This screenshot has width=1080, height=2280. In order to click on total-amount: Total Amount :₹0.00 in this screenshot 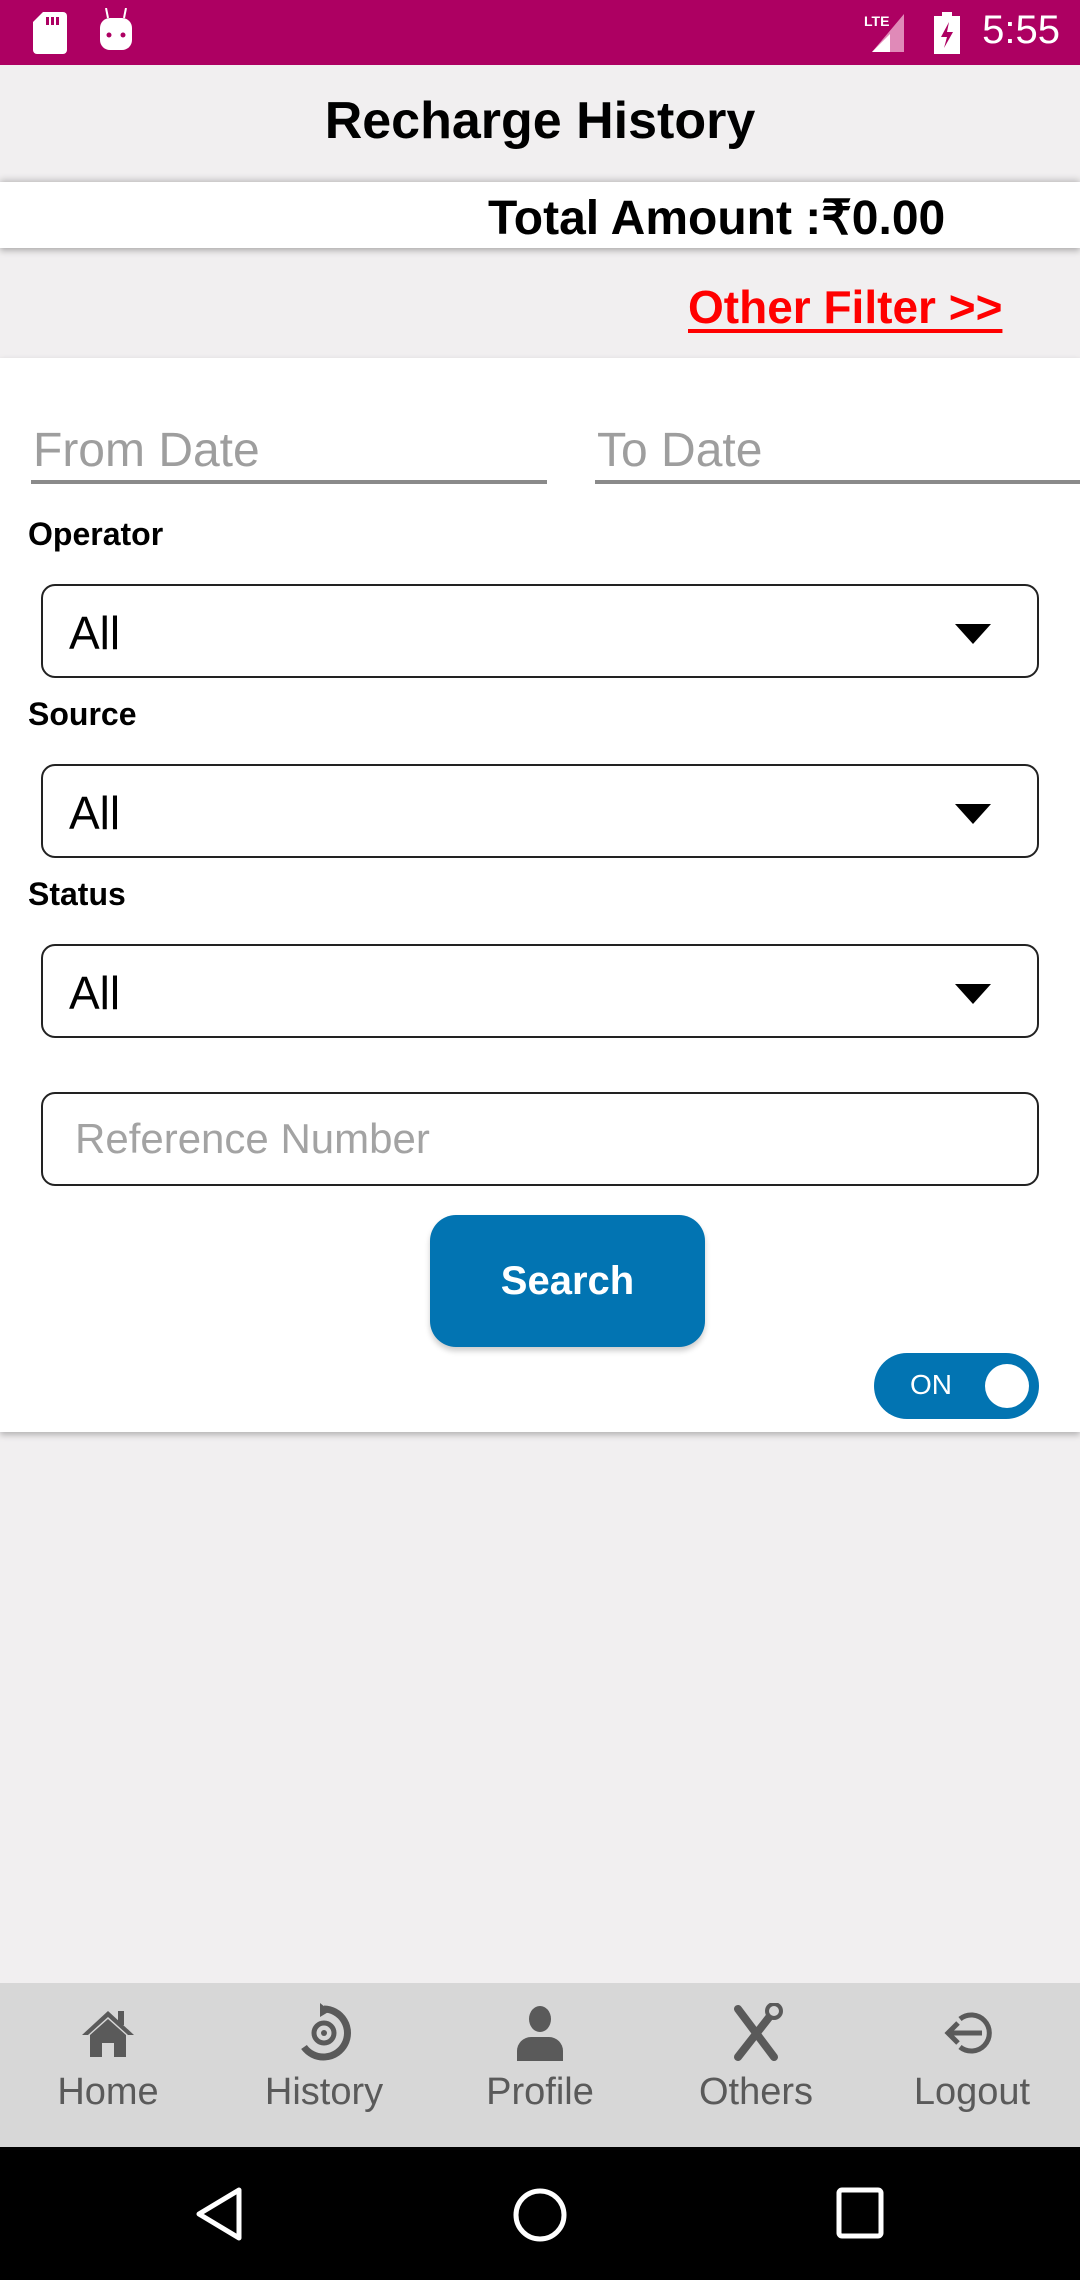, I will do `click(717, 218)`.